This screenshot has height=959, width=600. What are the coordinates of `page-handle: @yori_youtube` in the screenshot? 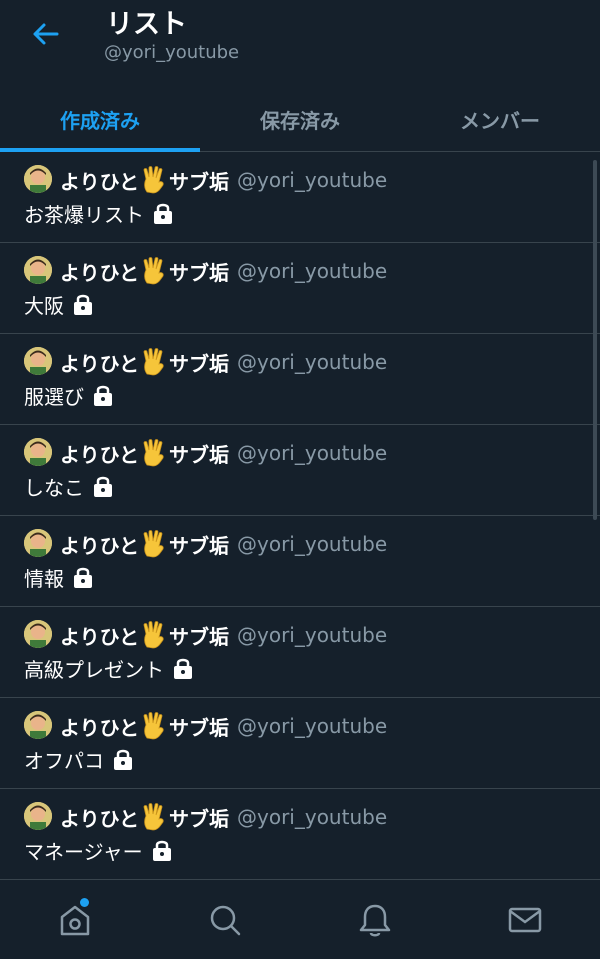 It's located at (172, 52).